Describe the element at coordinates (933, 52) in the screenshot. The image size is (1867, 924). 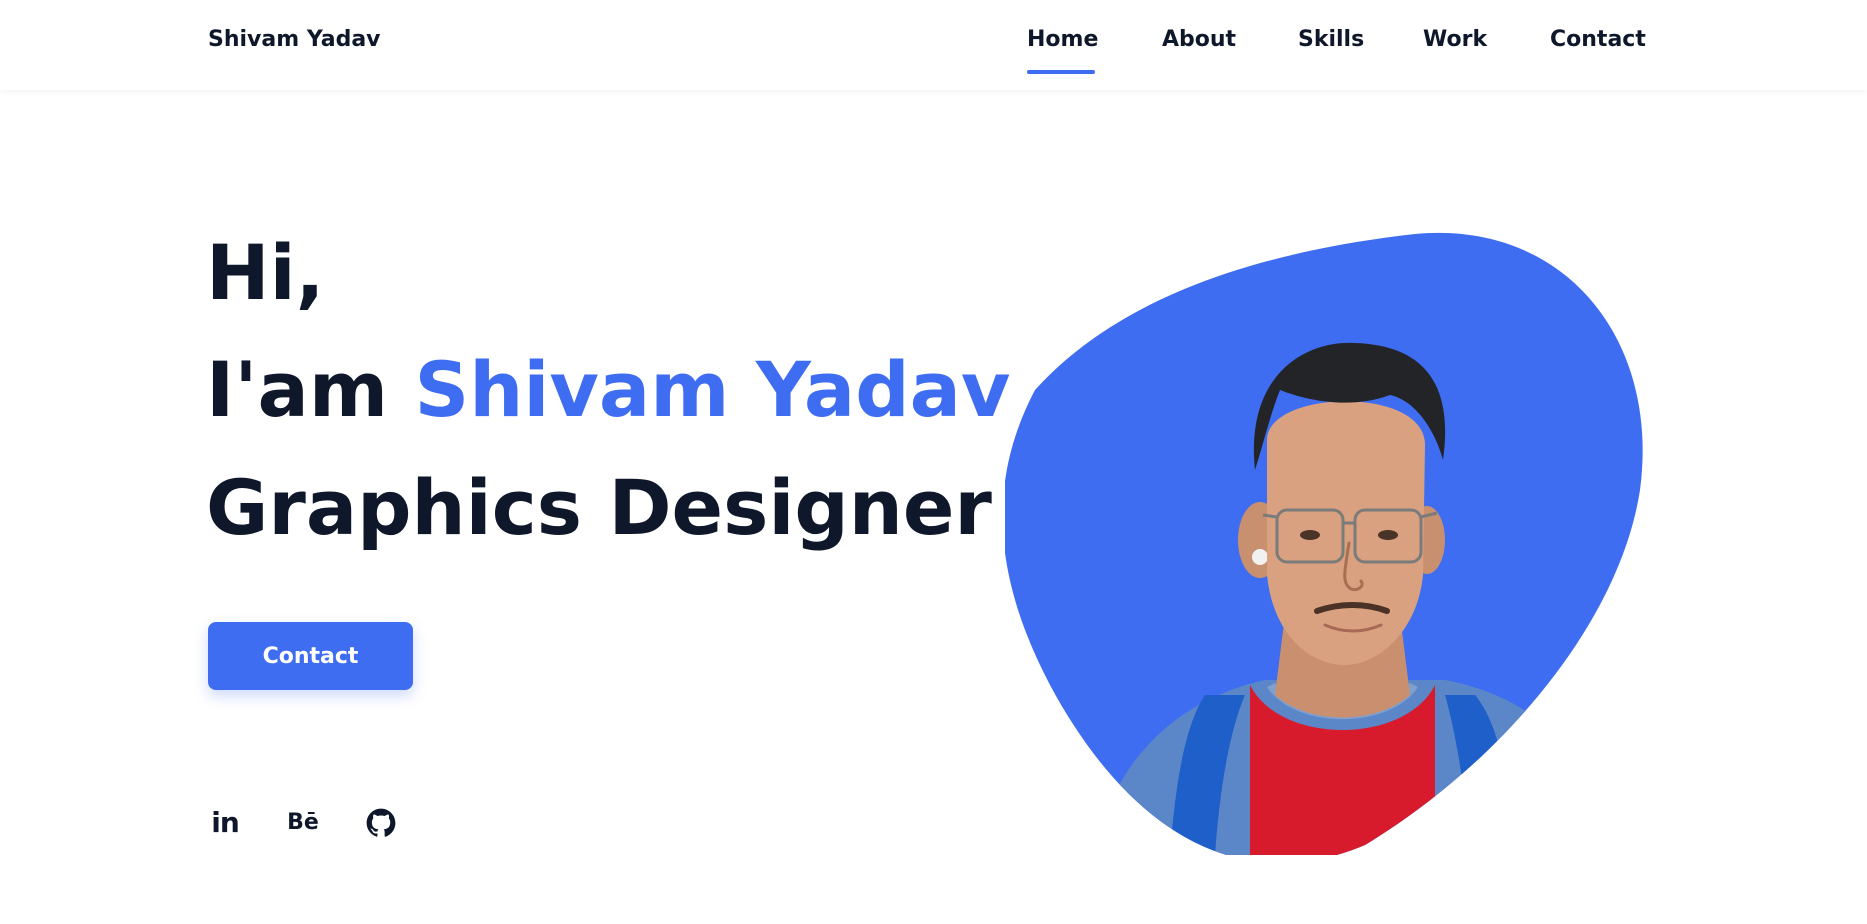
I see `main-nav: Home About Skills Work Contact` at that location.